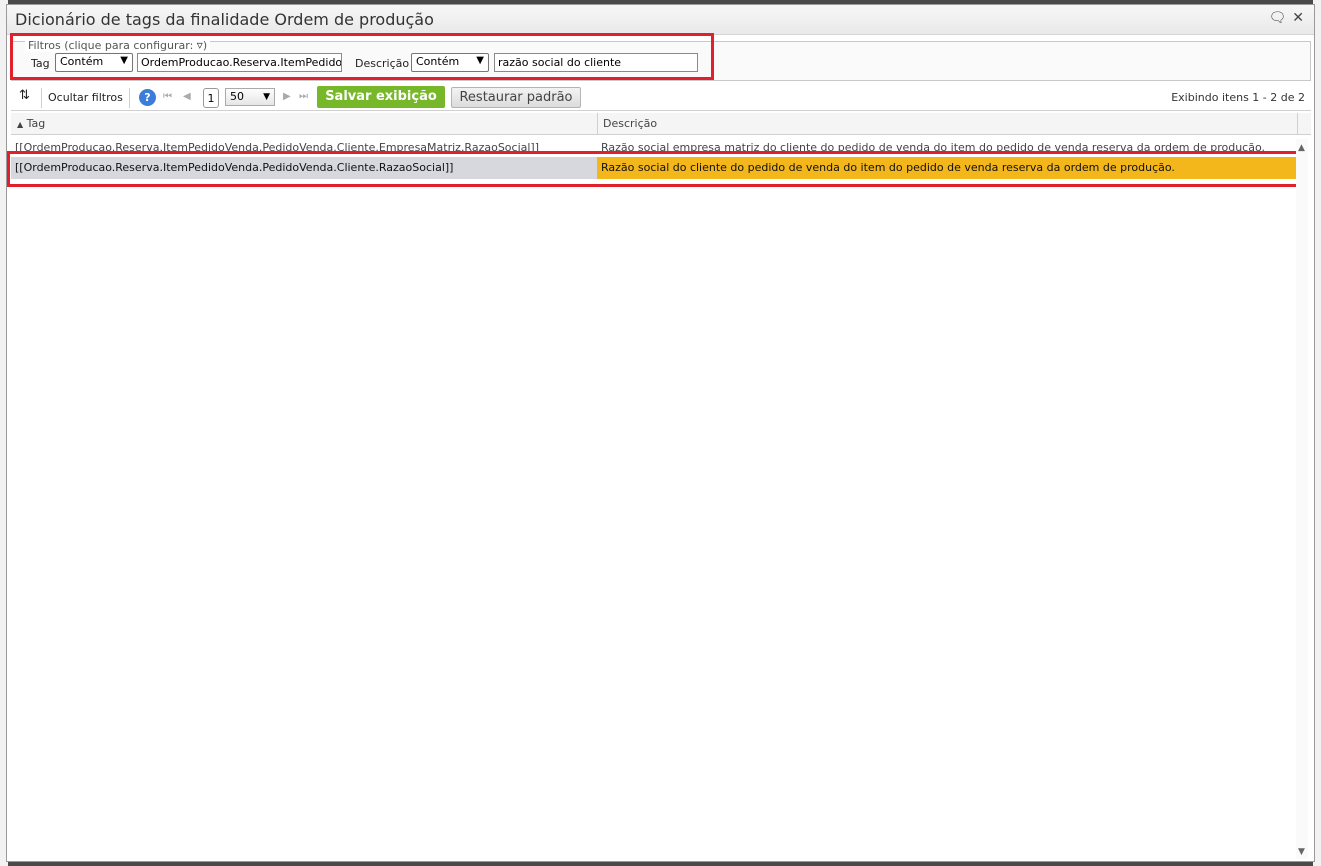 The image size is (1321, 866). Describe the element at coordinates (167, 96) in the screenshot. I see `first-page-icon: ⏮` at that location.